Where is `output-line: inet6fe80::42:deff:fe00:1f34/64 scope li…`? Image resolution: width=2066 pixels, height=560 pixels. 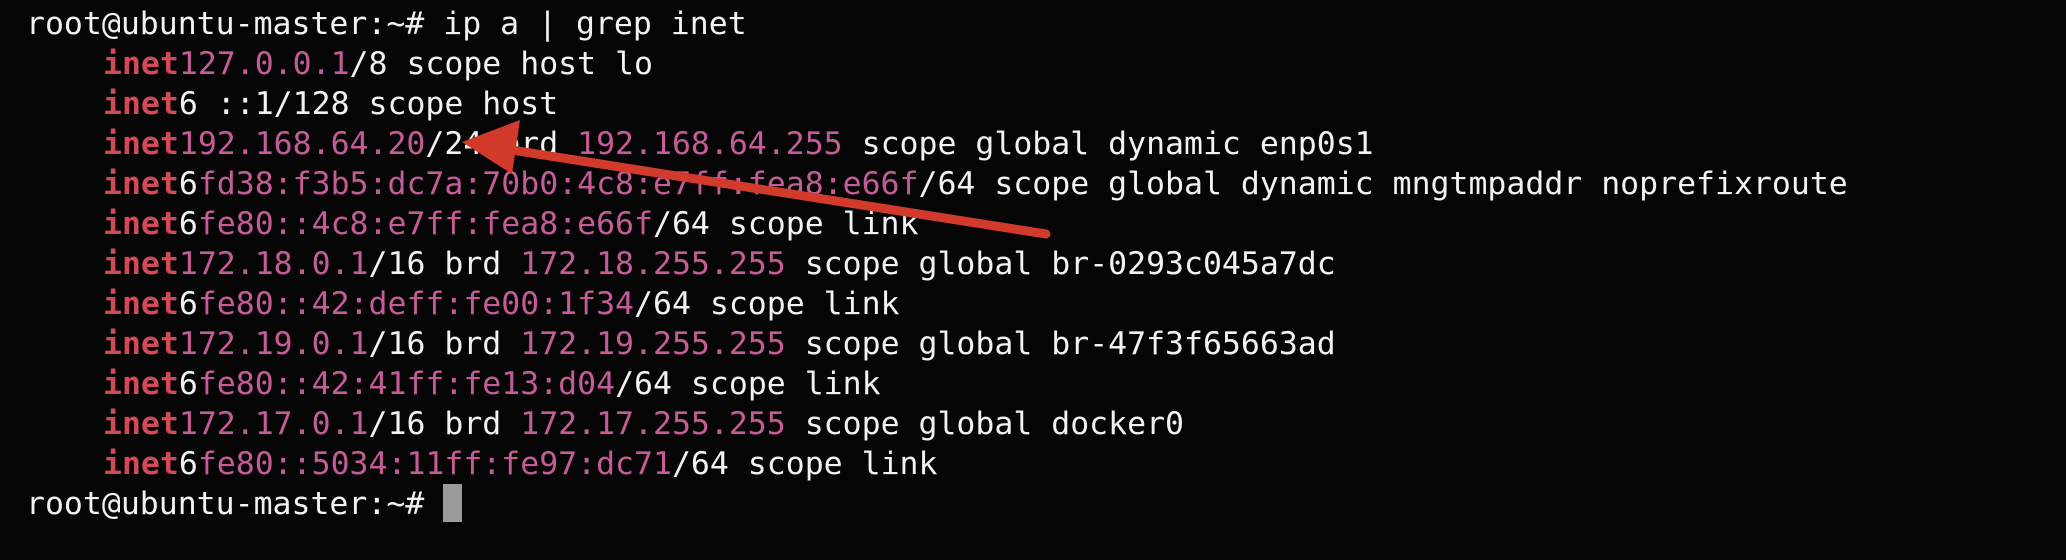
output-line: inet6fe80::42:deff:fe00:1f34/64 scope li… is located at coordinates (1046, 304).